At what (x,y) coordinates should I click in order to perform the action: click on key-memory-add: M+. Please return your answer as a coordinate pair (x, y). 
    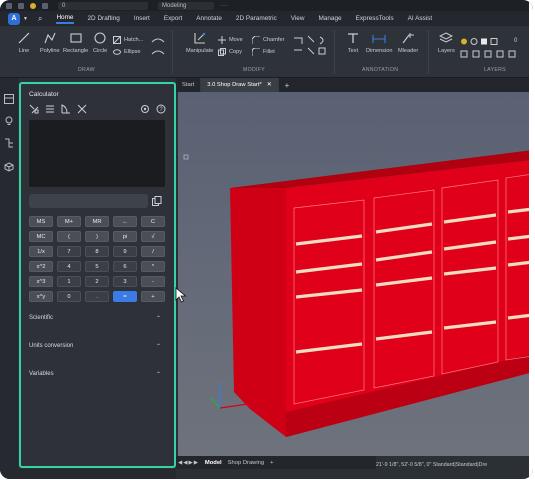
    Looking at the image, I should click on (69, 221).